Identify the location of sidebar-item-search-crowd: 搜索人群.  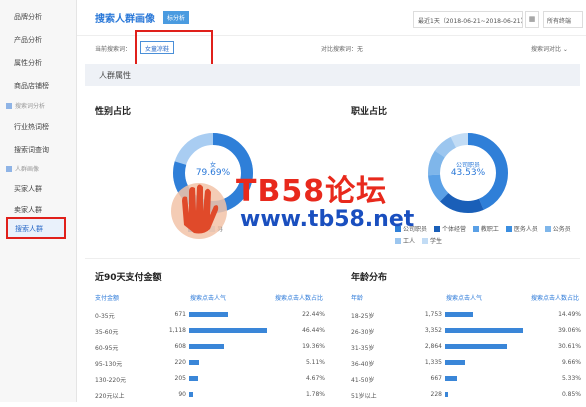
(36, 228).